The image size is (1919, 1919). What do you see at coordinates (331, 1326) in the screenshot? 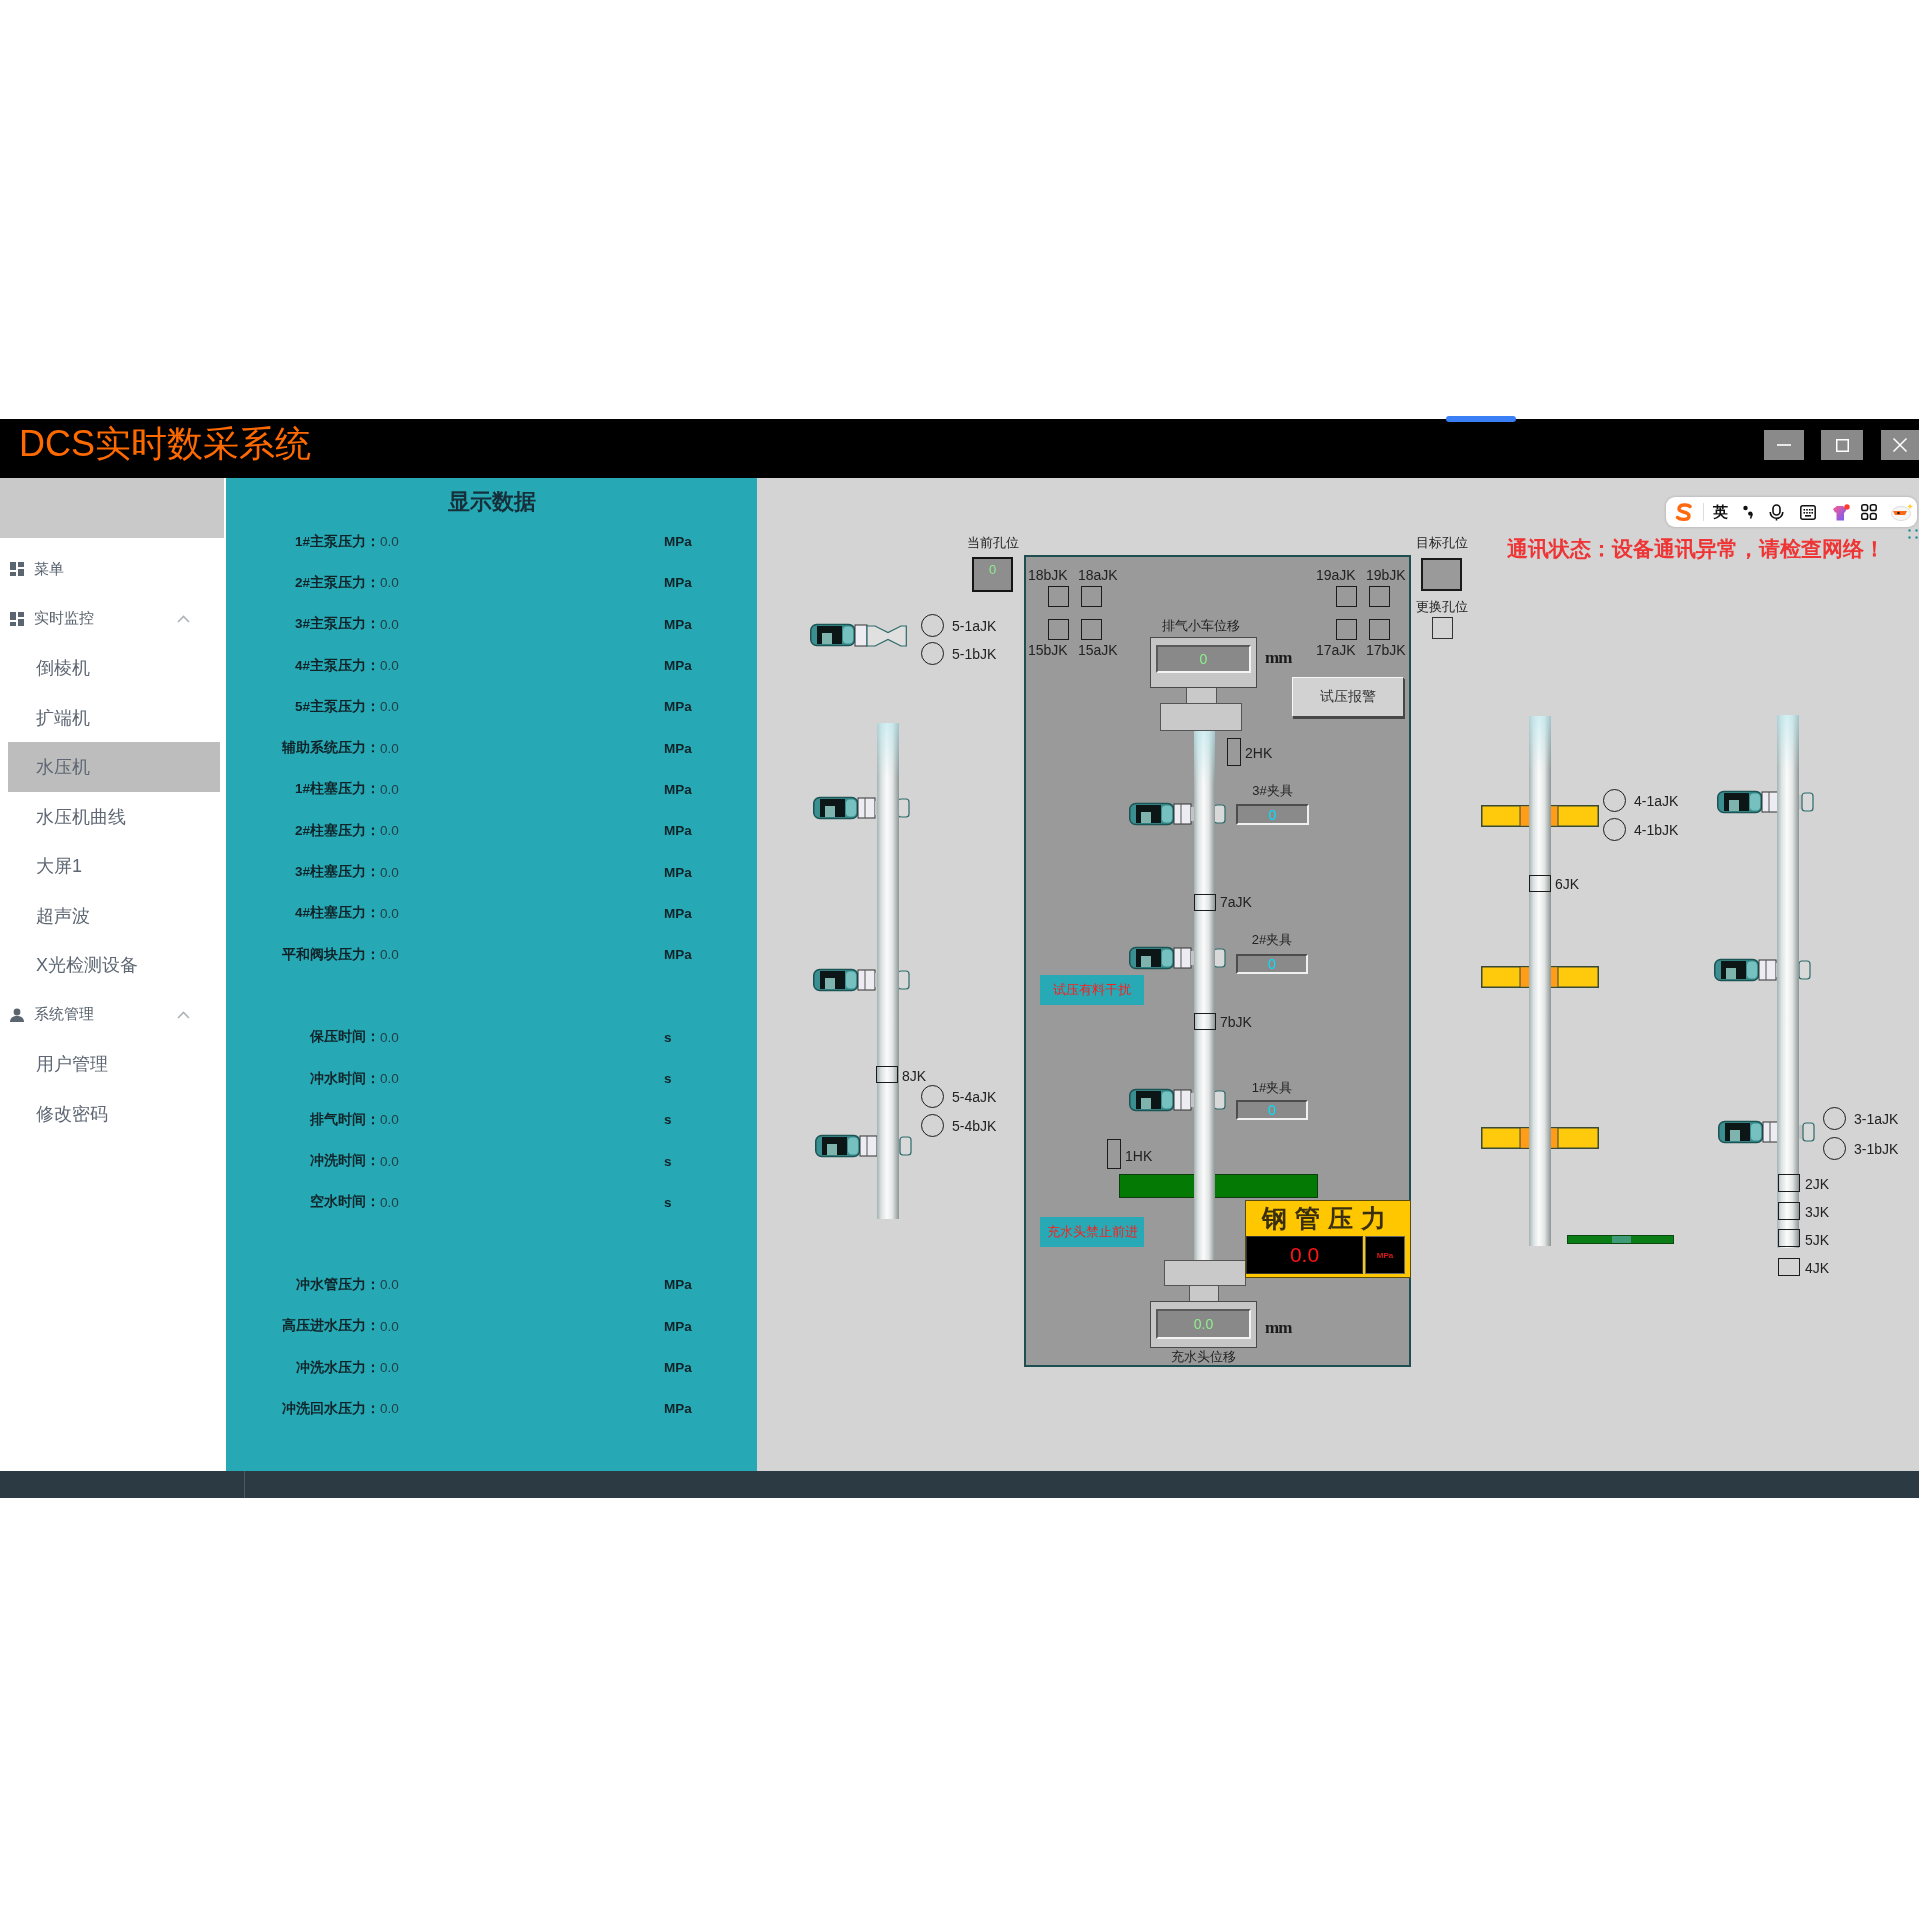
I see `data-label: 高压进水压力：` at bounding box center [331, 1326].